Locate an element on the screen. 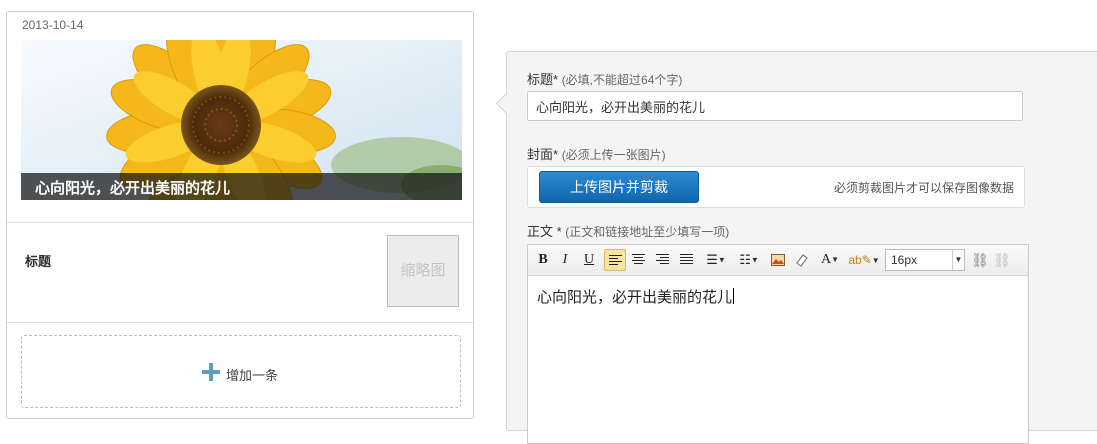  unlink-icon: ⛓ is located at coordinates (1002, 260).